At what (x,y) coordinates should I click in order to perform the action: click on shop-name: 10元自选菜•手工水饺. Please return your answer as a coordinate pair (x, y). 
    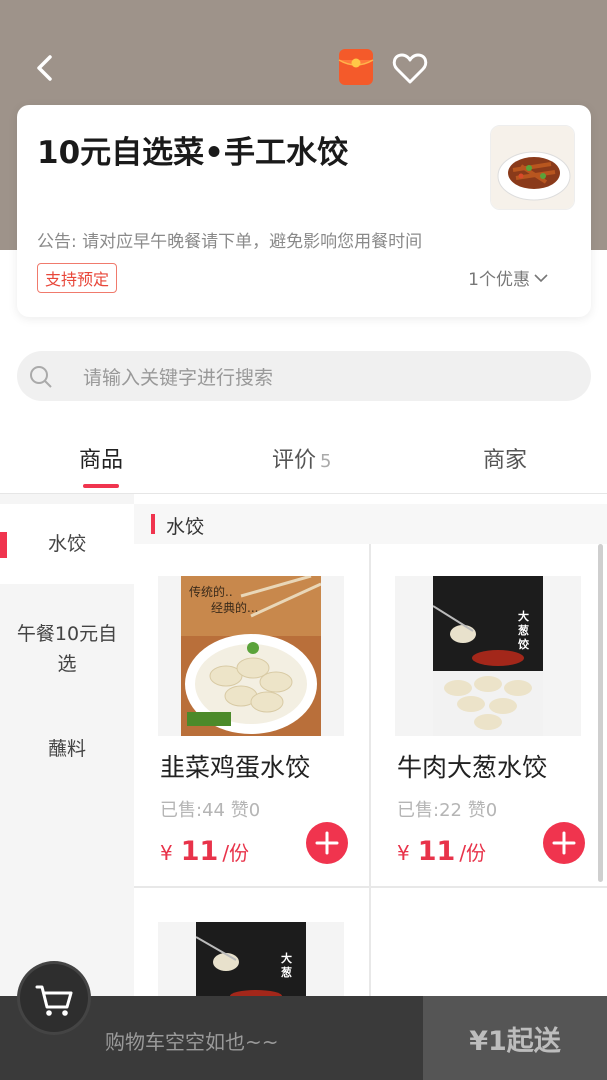
    Looking at the image, I should click on (192, 153).